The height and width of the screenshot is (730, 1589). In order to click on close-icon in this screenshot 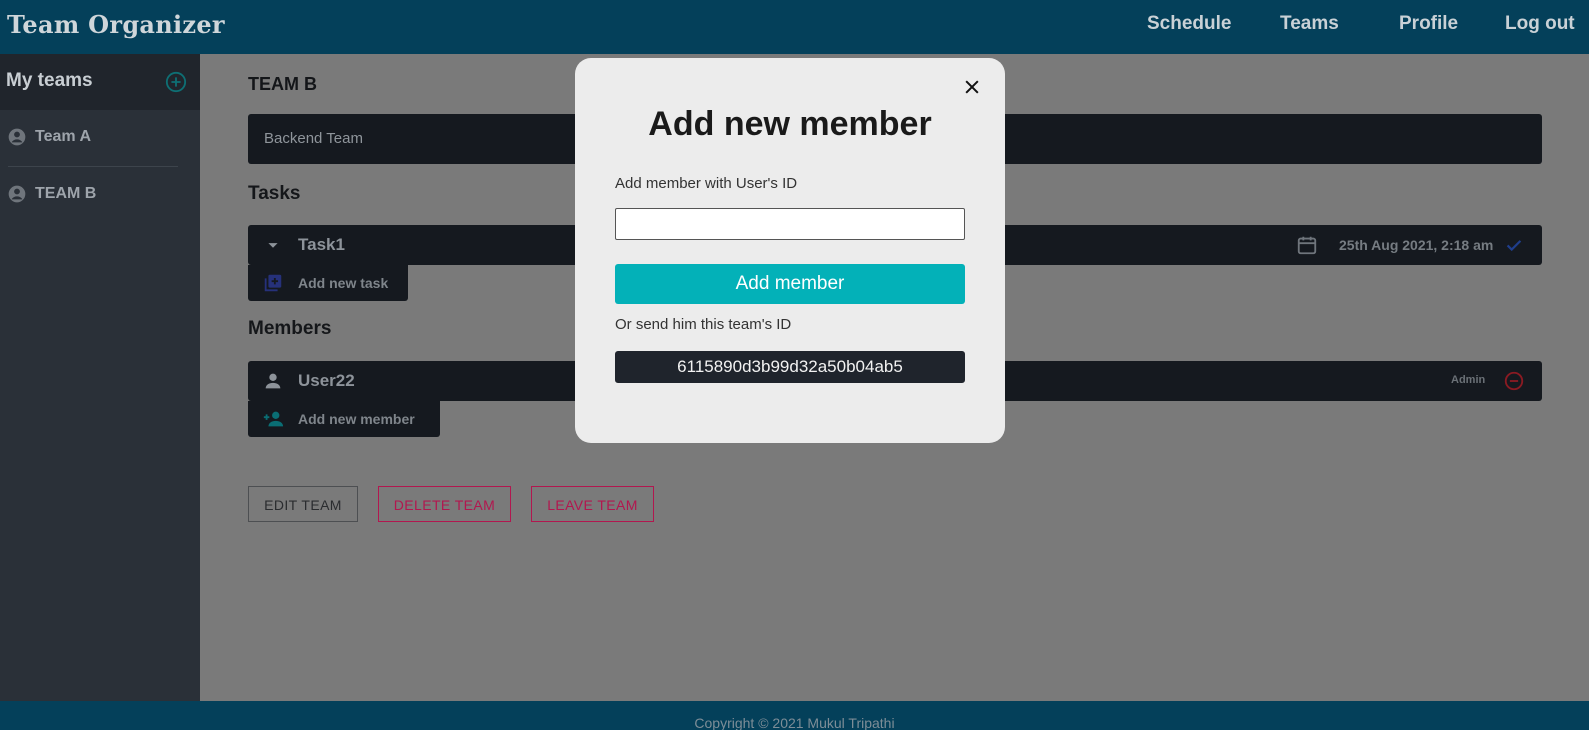, I will do `click(972, 87)`.